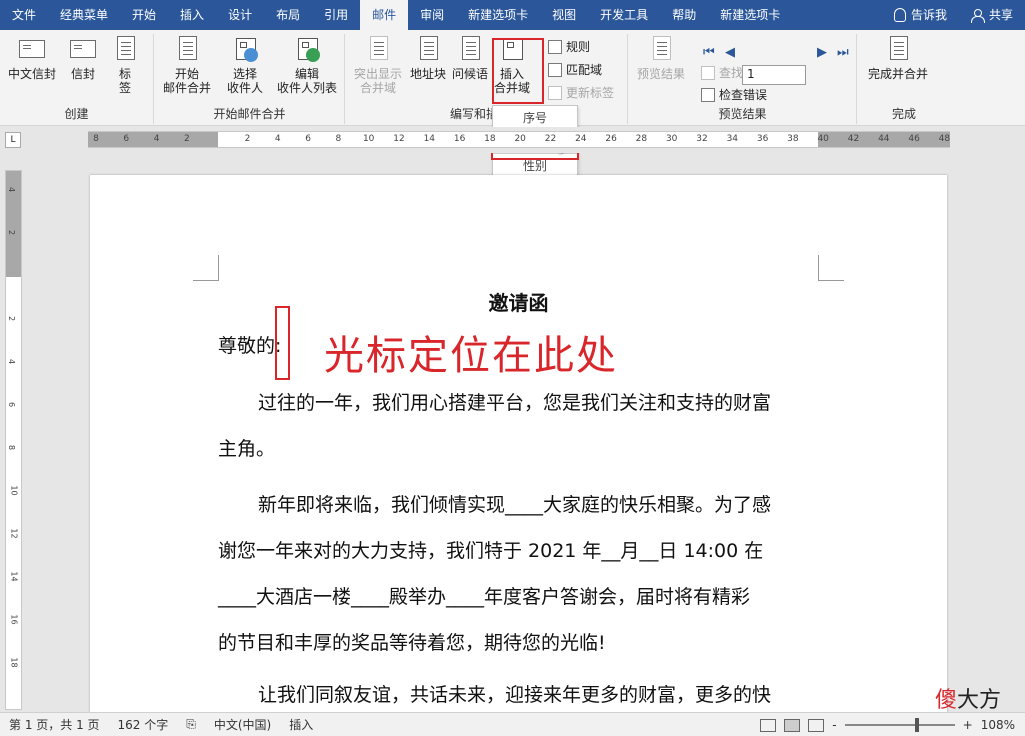 The height and width of the screenshot is (736, 1025). What do you see at coordinates (188, 48) in the screenshot?
I see `document-icon` at bounding box center [188, 48].